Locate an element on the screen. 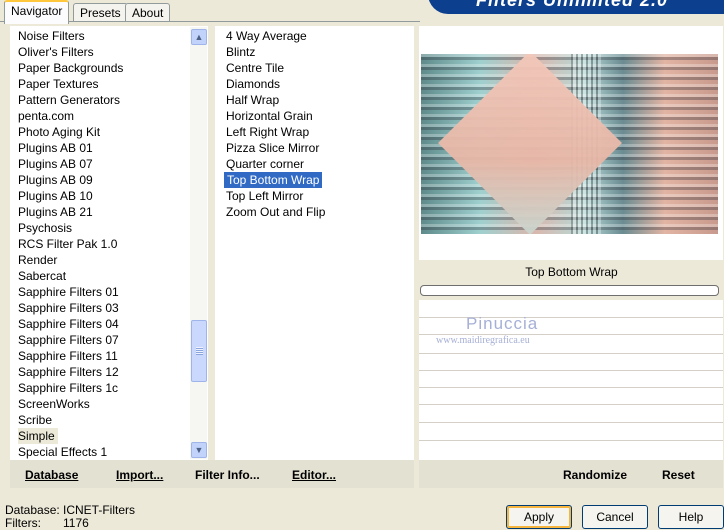  category-scrollbar: ▲ ▼ is located at coordinates (198, 243).